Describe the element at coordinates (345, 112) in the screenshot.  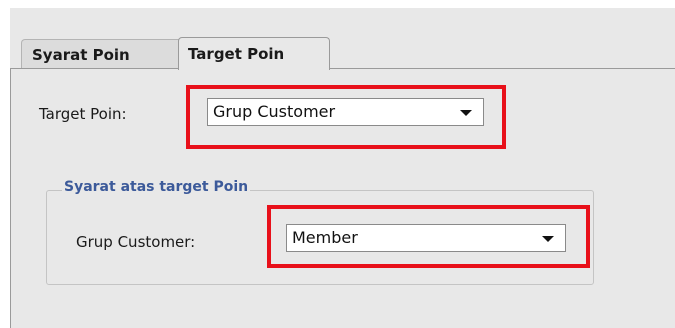
I see `target-poin-select: Grup Customer` at that location.